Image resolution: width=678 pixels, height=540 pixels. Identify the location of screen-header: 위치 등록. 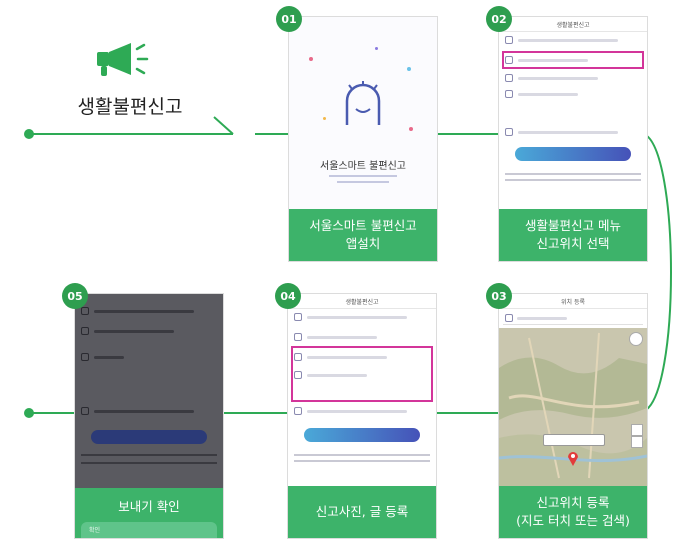
(573, 301).